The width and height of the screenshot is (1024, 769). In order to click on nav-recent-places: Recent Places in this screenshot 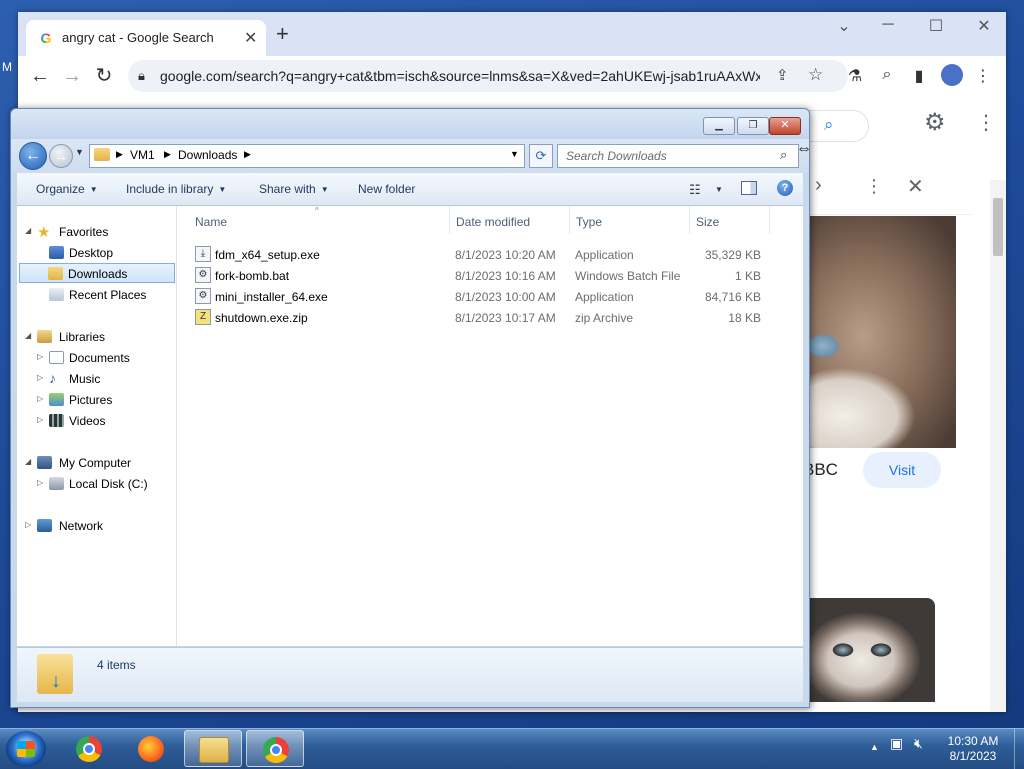, I will do `click(96, 295)`.